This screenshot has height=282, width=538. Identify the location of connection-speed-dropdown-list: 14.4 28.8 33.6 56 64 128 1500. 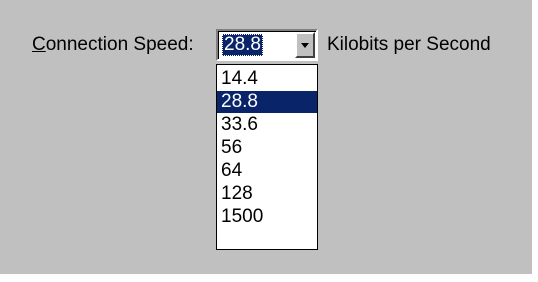
(267, 157).